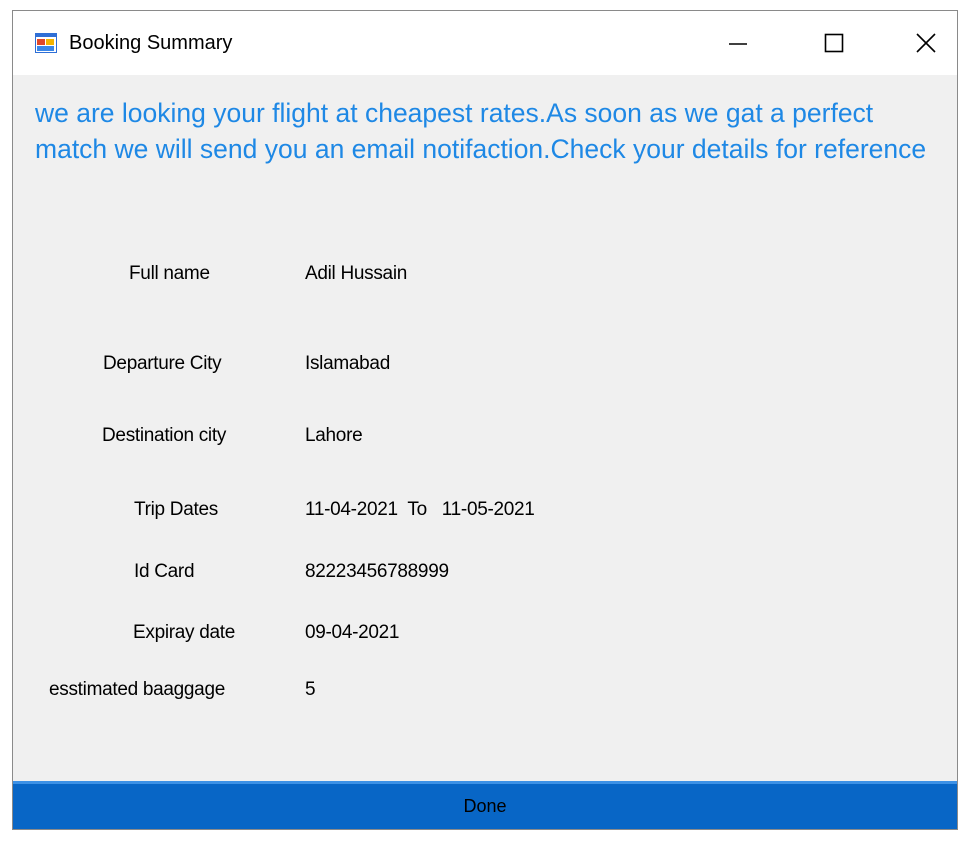  What do you see at coordinates (352, 632) in the screenshot?
I see `expiry-date-value: 09-04-2021` at bounding box center [352, 632].